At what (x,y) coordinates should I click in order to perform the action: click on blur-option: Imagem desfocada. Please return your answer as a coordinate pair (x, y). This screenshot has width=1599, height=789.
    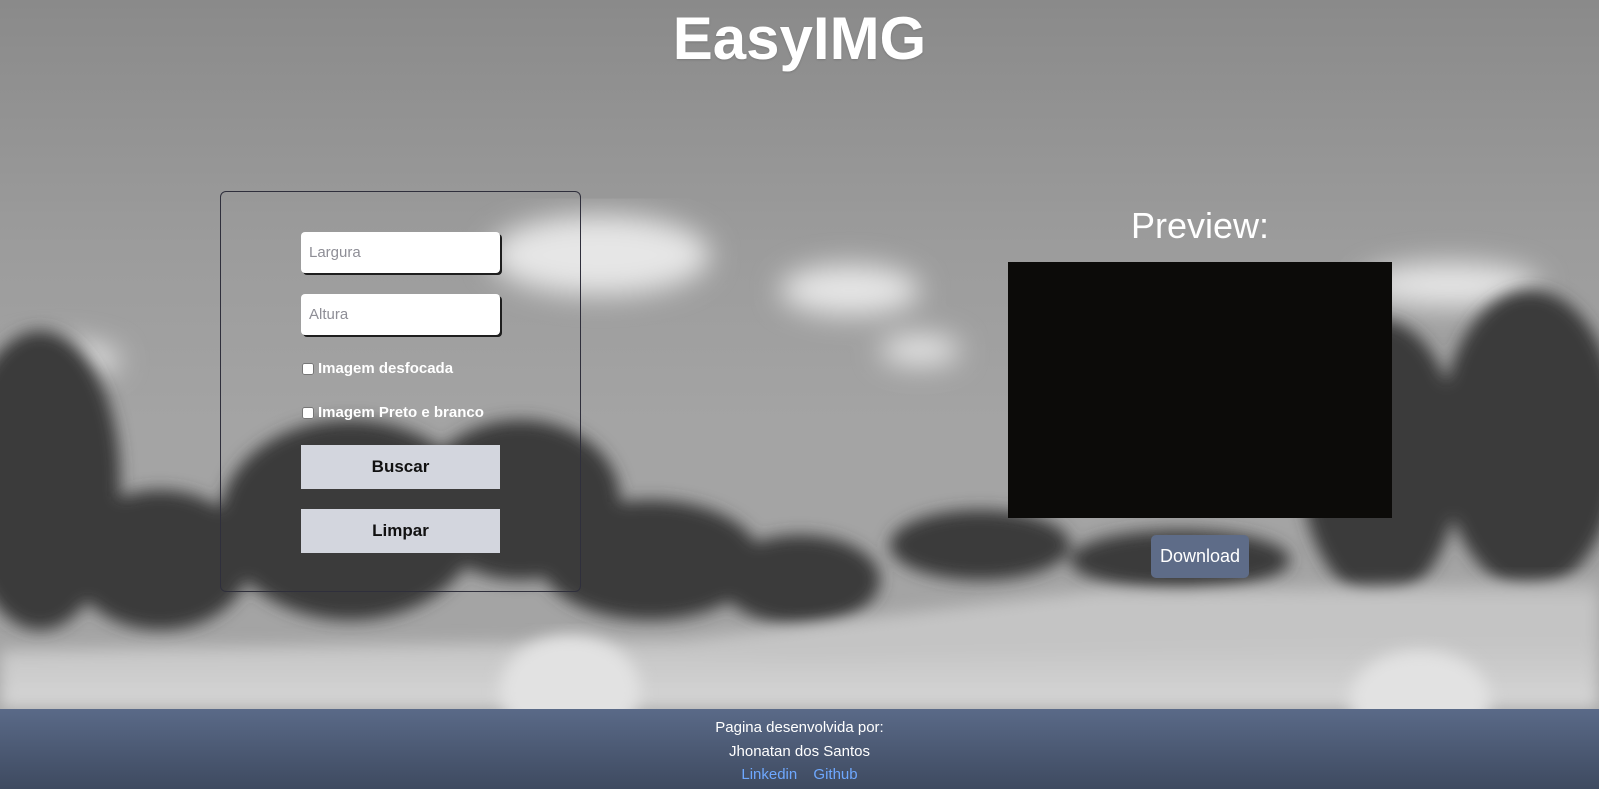
    Looking at the image, I should click on (377, 368).